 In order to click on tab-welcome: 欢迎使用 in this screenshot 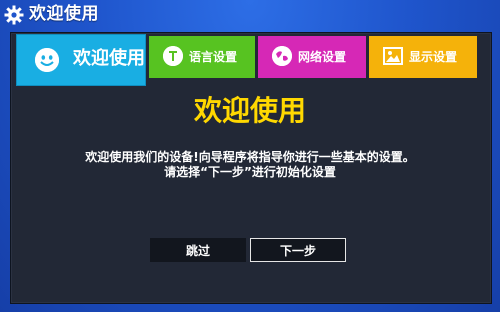, I will do `click(81, 60)`.